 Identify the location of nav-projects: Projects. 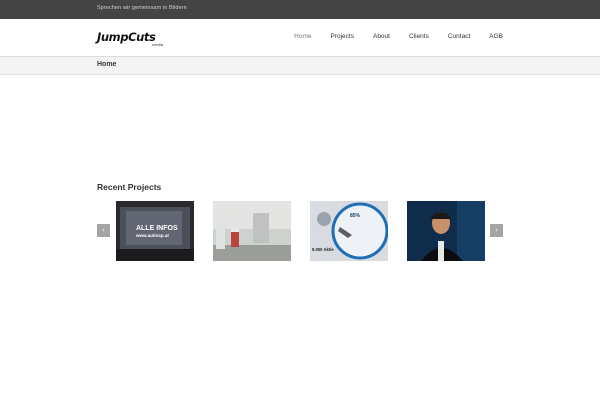
(333, 36).